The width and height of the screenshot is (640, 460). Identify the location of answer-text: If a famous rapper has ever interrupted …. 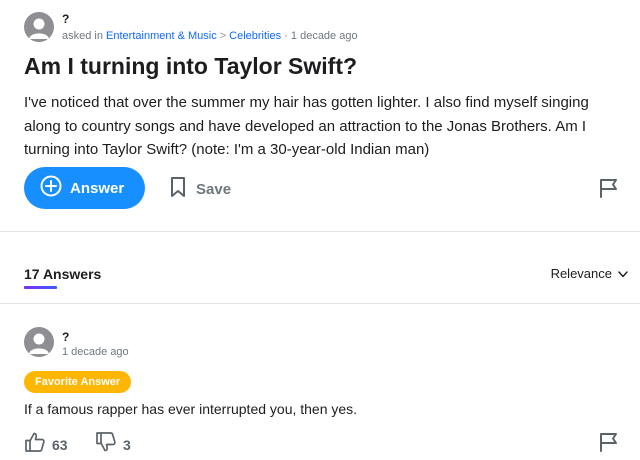
(191, 409).